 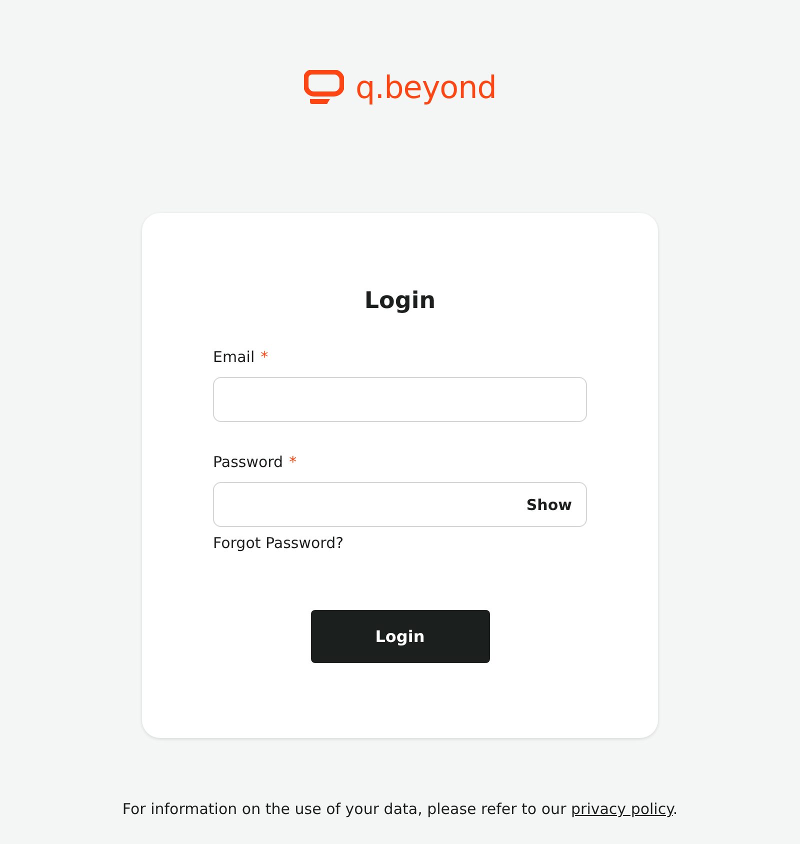 I want to click on privacy-policy-link: privacy policy, so click(x=622, y=809).